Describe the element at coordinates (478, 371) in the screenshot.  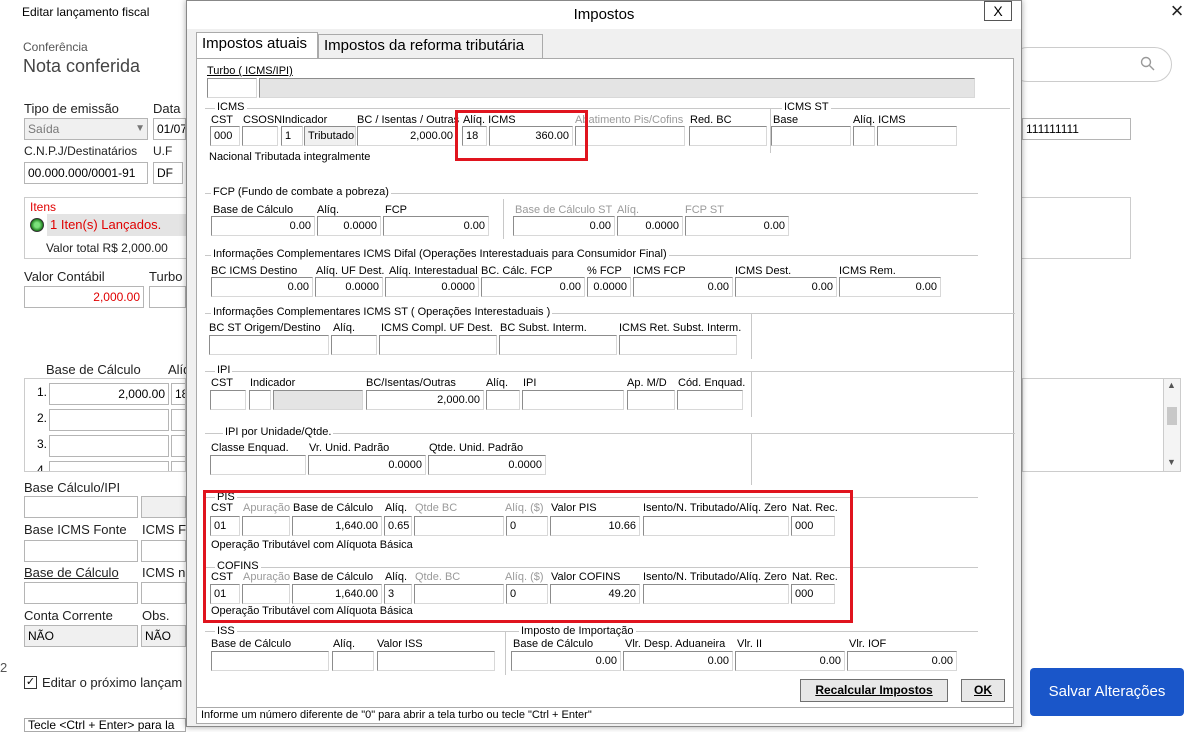
I see `ipi-group` at that location.